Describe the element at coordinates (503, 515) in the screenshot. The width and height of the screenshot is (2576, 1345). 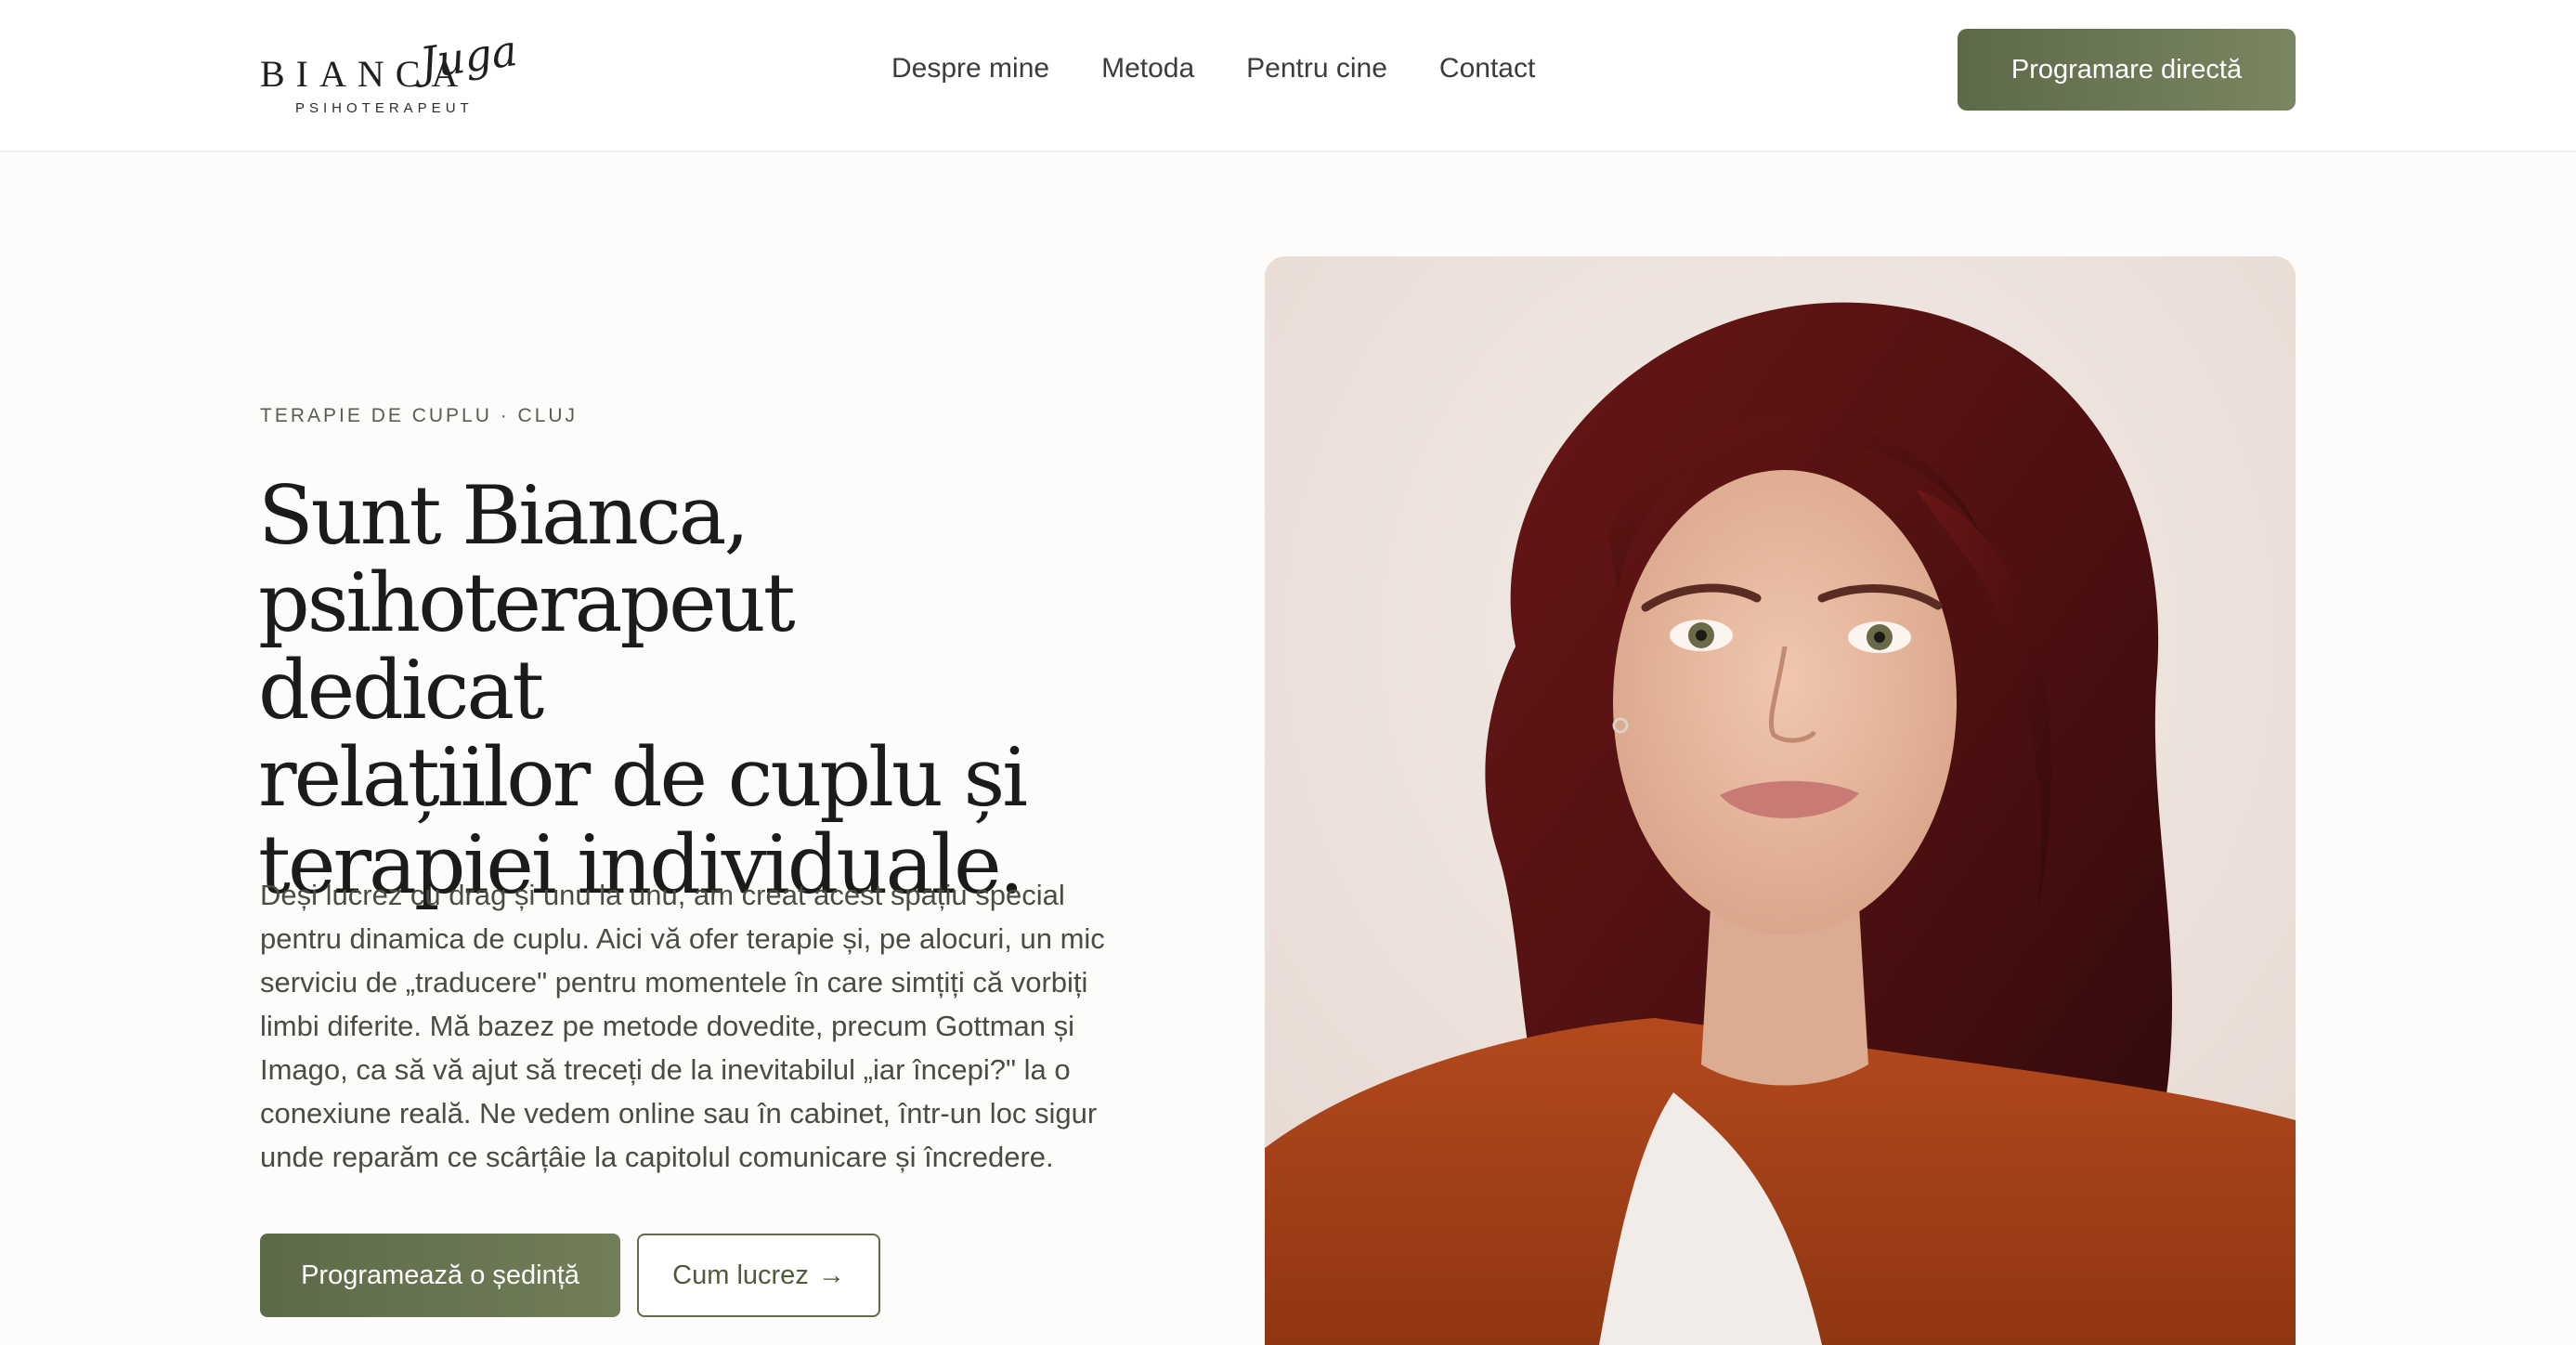
I see `headline-line: Sunt Bianca,` at that location.